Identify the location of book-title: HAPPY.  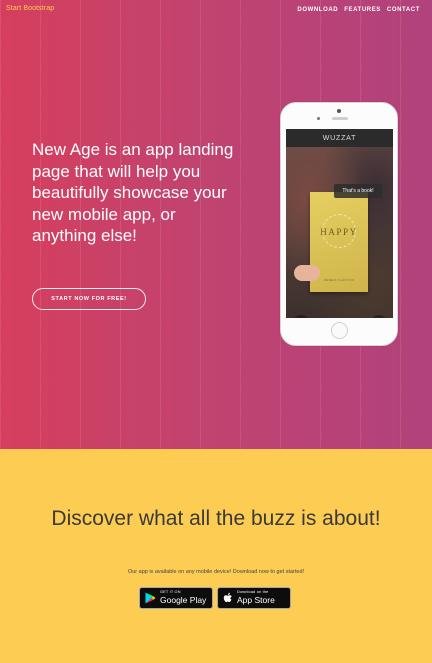
(339, 232).